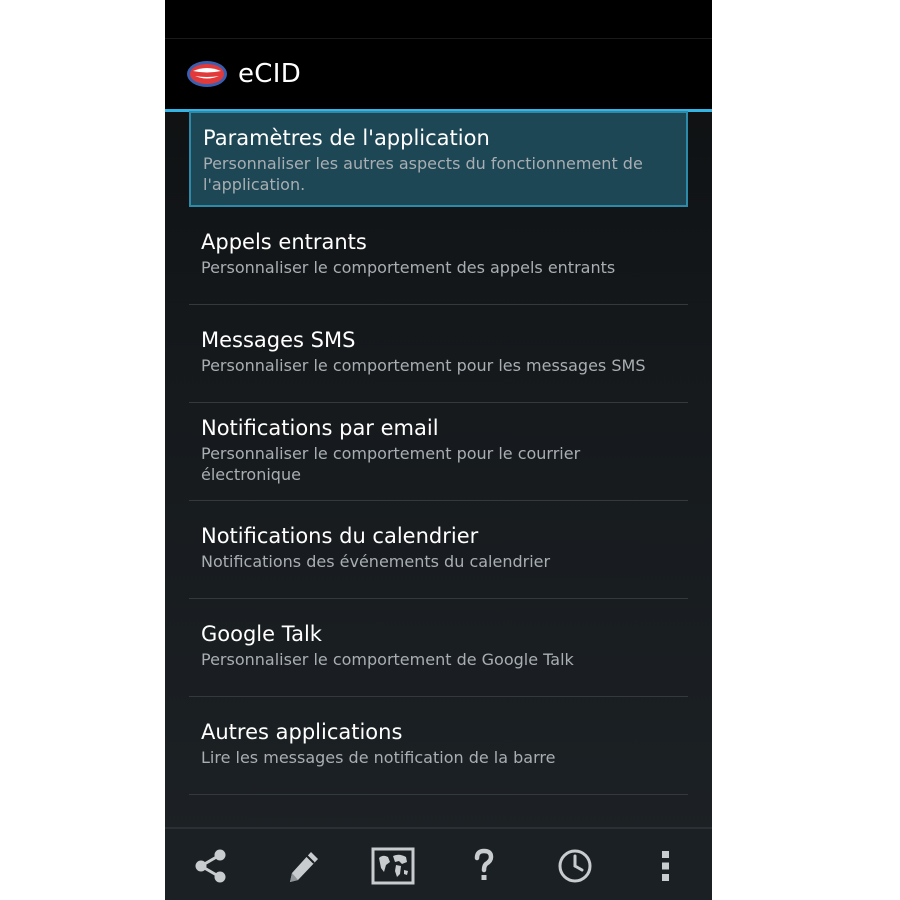 Image resolution: width=900 pixels, height=900 pixels. Describe the element at coordinates (438, 19) in the screenshot. I see `status-bar` at that location.